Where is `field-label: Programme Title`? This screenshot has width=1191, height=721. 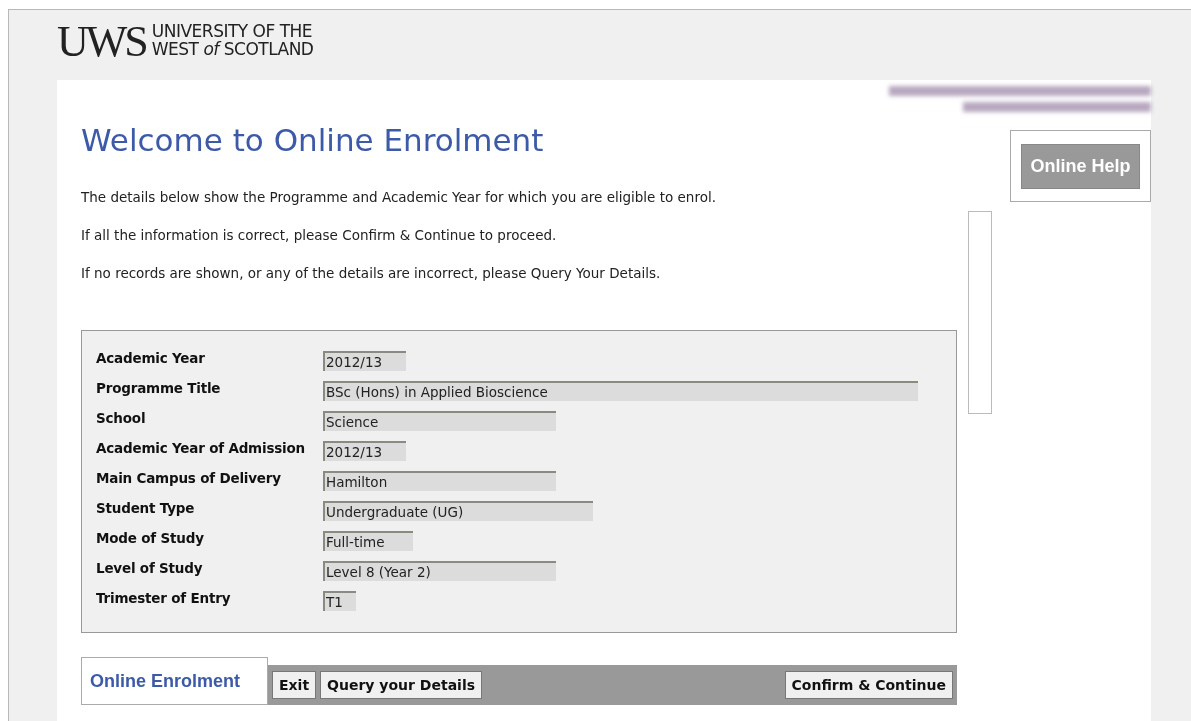
field-label: Programme Title is located at coordinates (159, 388).